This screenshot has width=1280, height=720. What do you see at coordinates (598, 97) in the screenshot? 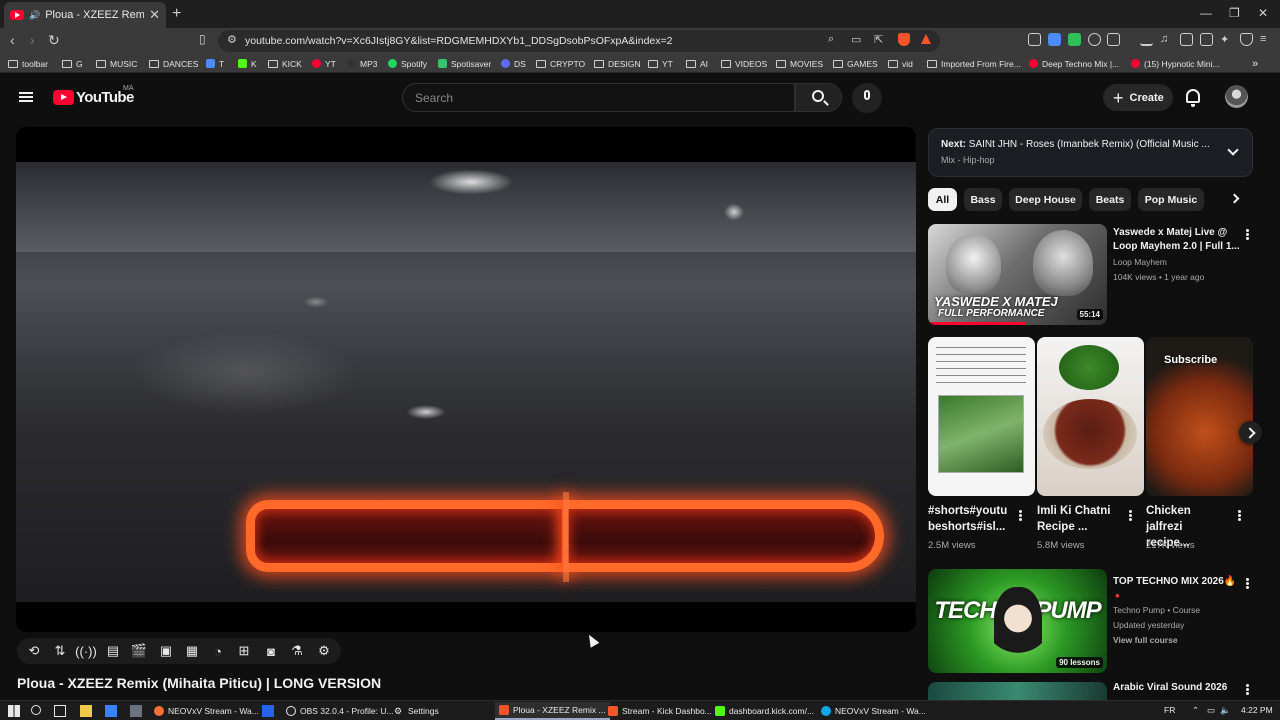
I see `search-input: Search` at bounding box center [598, 97].